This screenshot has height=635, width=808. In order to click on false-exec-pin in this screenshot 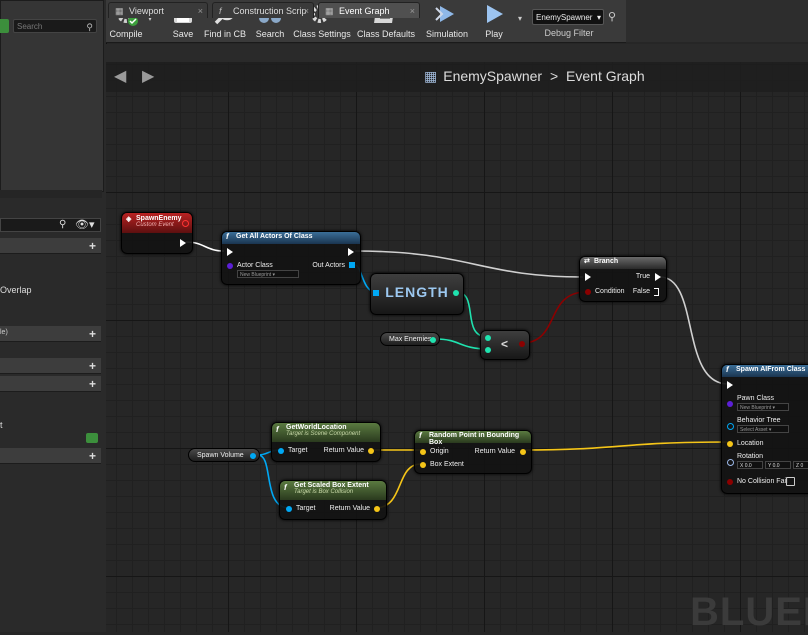, I will do `click(657, 292)`.